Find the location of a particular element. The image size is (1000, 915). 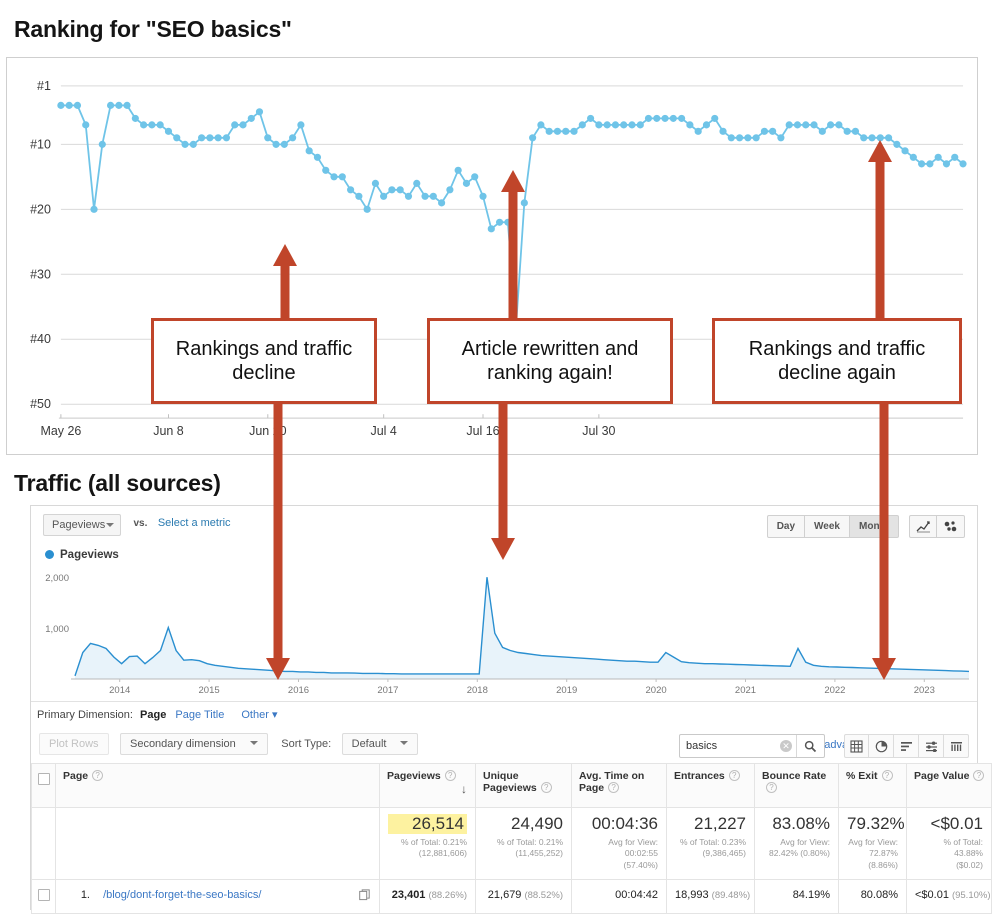

ranking-section-title: Ranking for "SEO basics" is located at coordinates (153, 29).